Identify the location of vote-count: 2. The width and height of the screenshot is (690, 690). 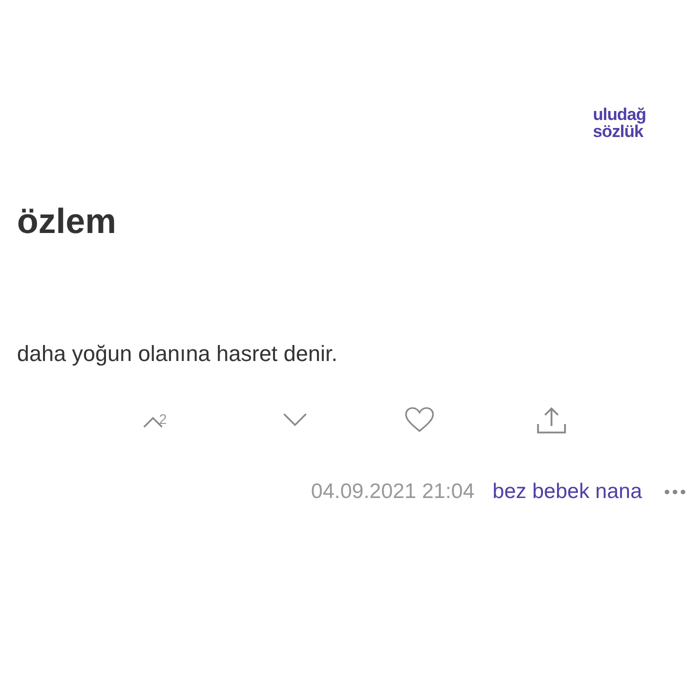
(163, 419).